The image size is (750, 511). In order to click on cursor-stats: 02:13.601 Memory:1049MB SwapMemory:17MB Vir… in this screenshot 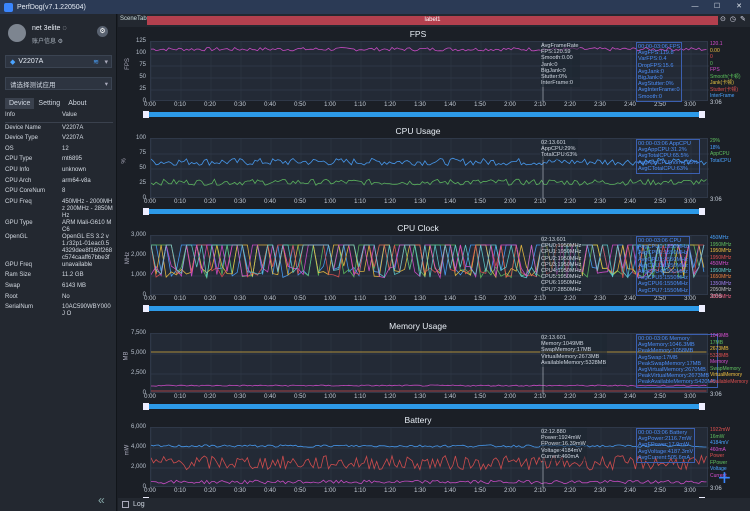, I will do `click(574, 351)`.